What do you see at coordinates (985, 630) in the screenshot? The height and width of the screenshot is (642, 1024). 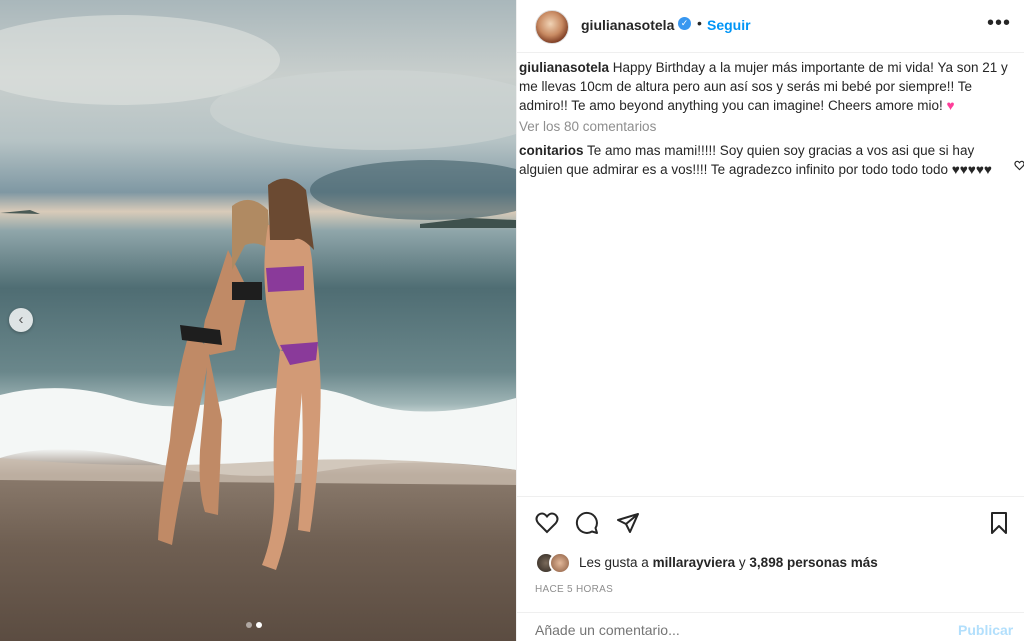 I see `publish-button: Publicar` at bounding box center [985, 630].